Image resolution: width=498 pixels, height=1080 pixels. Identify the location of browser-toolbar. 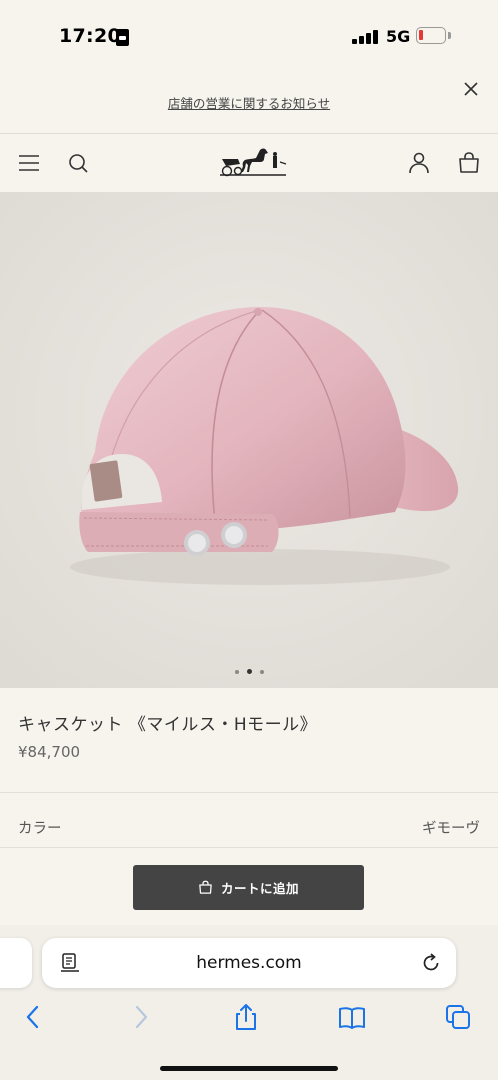
(249, 1017).